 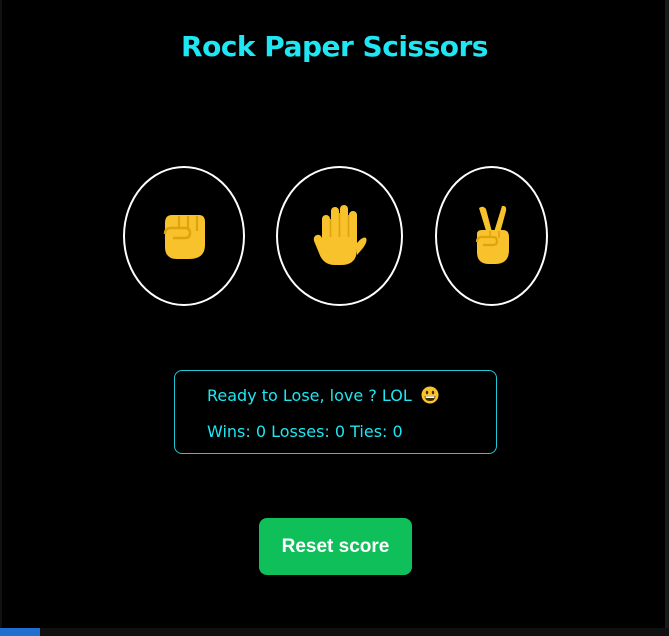 I want to click on paper-button, so click(x=339, y=236).